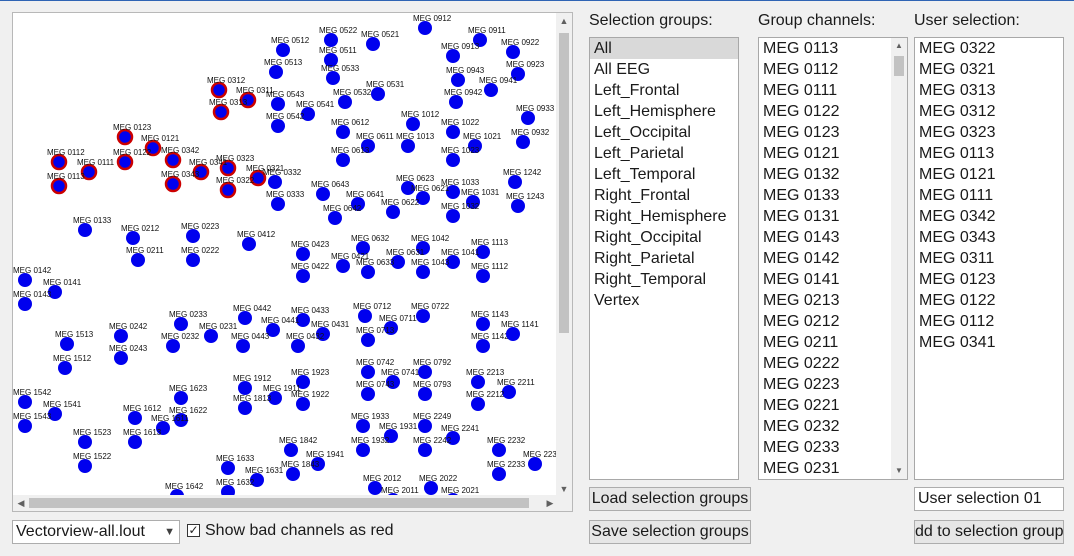 This screenshot has width=1074, height=556. Describe the element at coordinates (21, 503) in the screenshot. I see `scroll-left-arrow-icon: ◀` at that location.